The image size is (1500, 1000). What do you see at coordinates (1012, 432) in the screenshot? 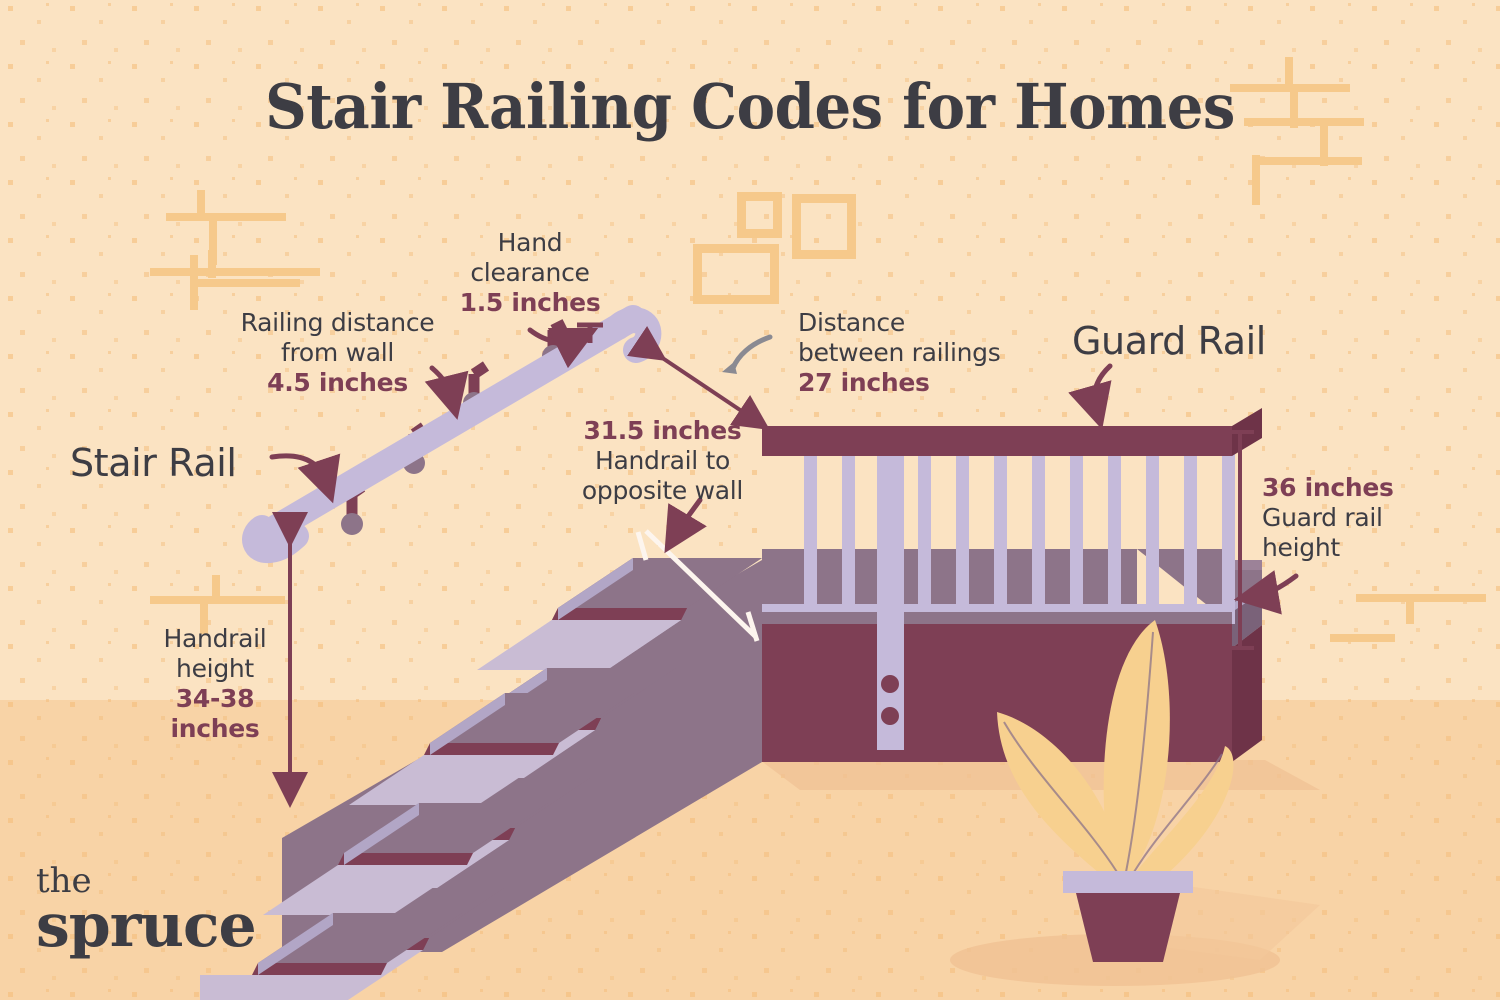
I see `guard-rail-cap` at bounding box center [1012, 432].